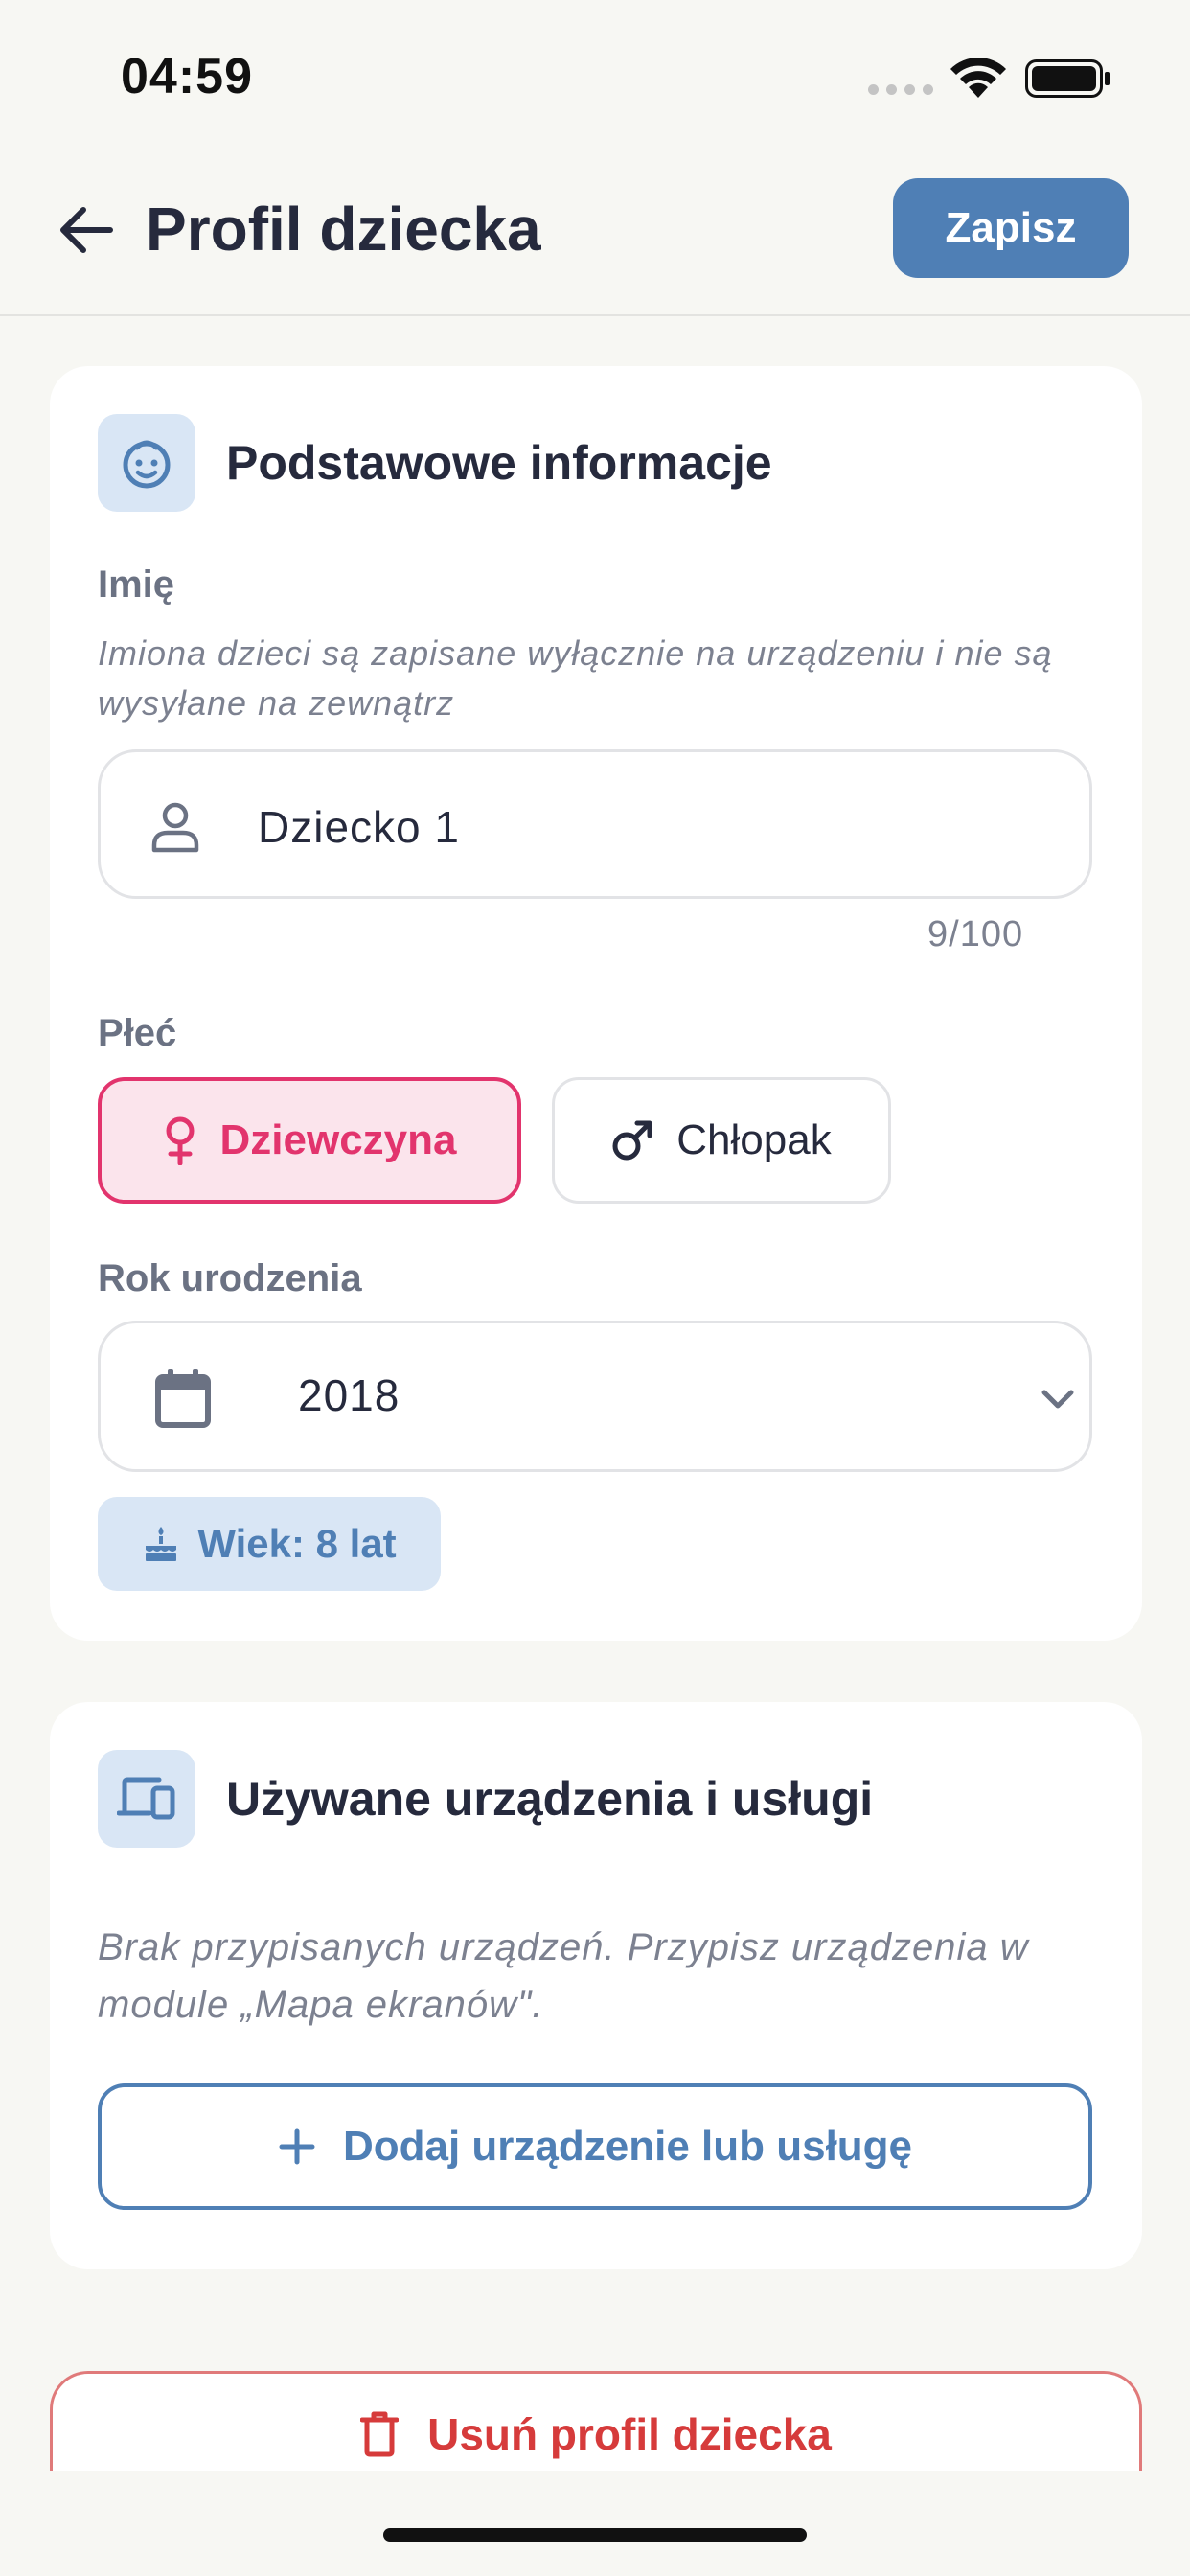 This screenshot has width=1190, height=2576. What do you see at coordinates (595, 2535) in the screenshot?
I see `home-indicator` at bounding box center [595, 2535].